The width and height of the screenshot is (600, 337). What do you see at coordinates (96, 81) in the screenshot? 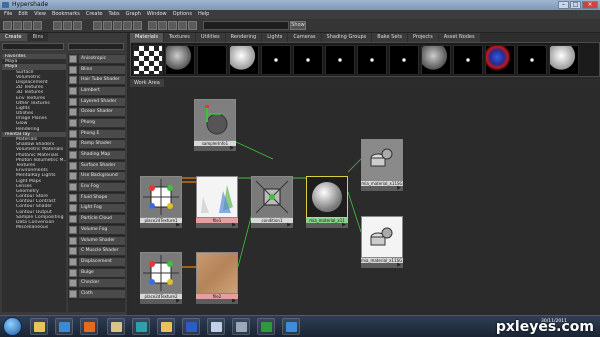
I see `node-type-item: Hair Tube Shader` at bounding box center [96, 81].